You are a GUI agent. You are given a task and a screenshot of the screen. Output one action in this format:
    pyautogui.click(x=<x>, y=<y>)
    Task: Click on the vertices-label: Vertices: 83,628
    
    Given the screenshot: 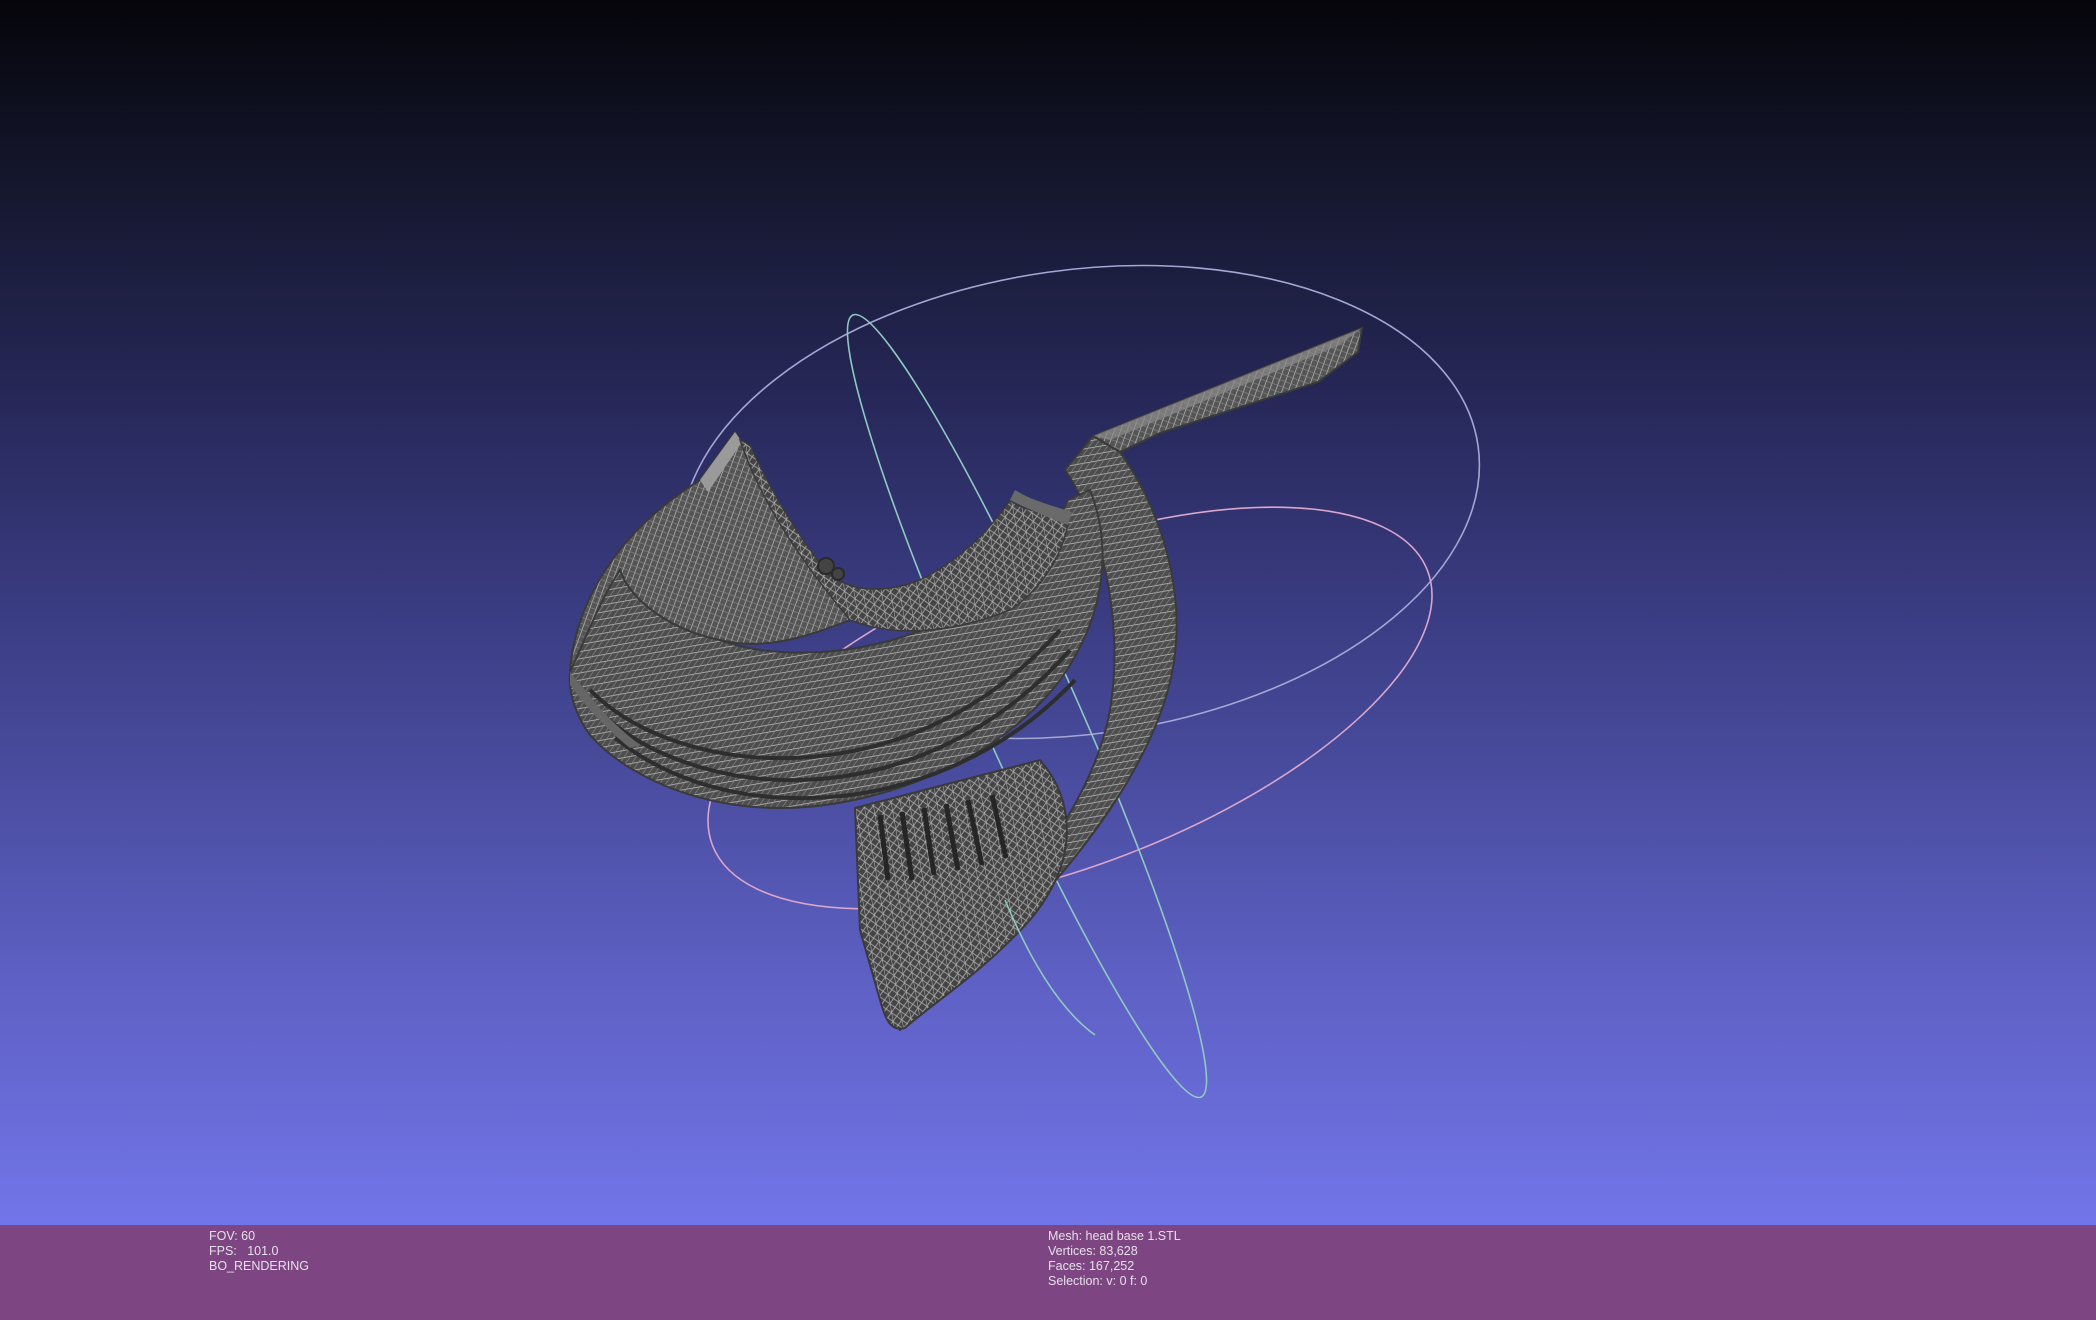 What is the action you would take?
    pyautogui.click(x=1093, y=1251)
    